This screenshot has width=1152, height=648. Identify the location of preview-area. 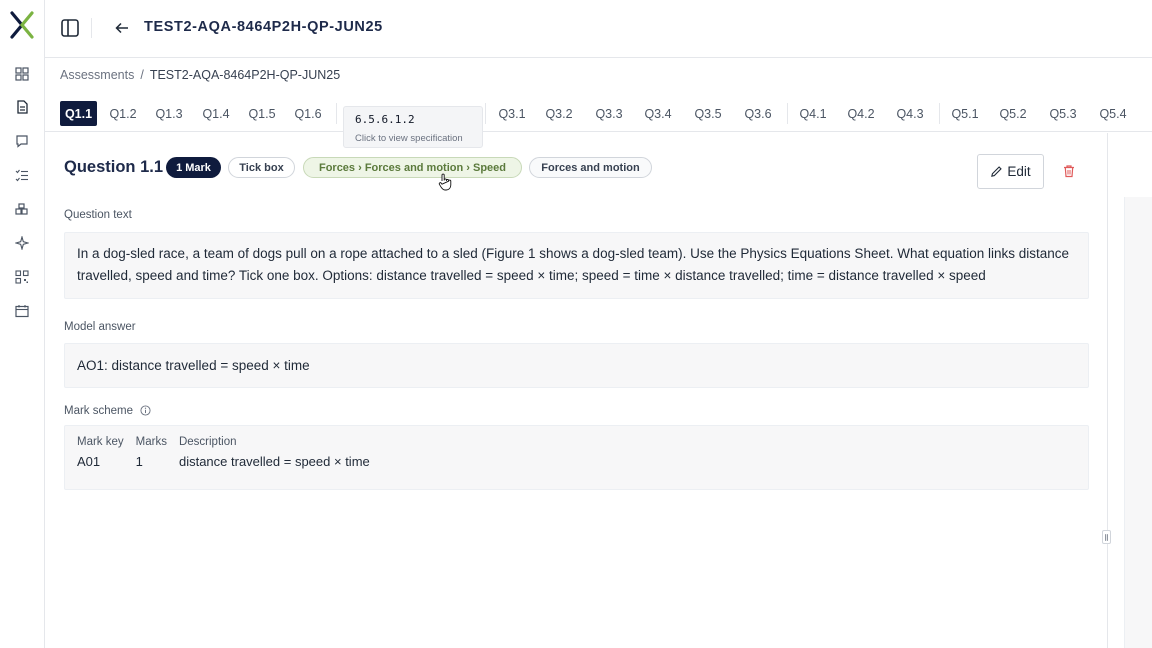
(1138, 422).